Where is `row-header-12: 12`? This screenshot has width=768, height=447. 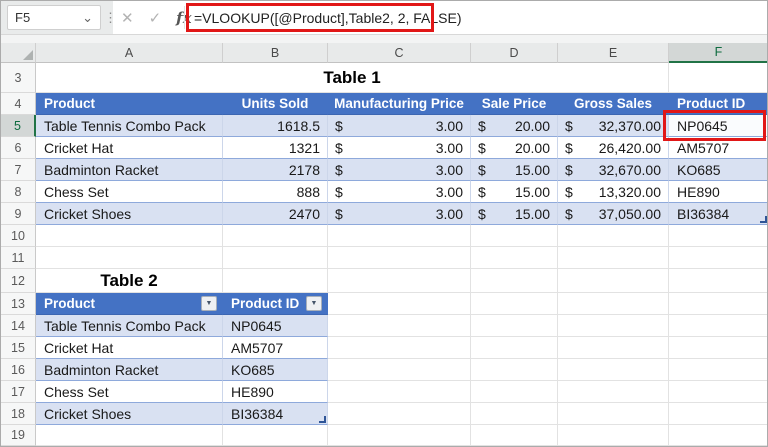
row-header-12: 12 is located at coordinates (18, 281).